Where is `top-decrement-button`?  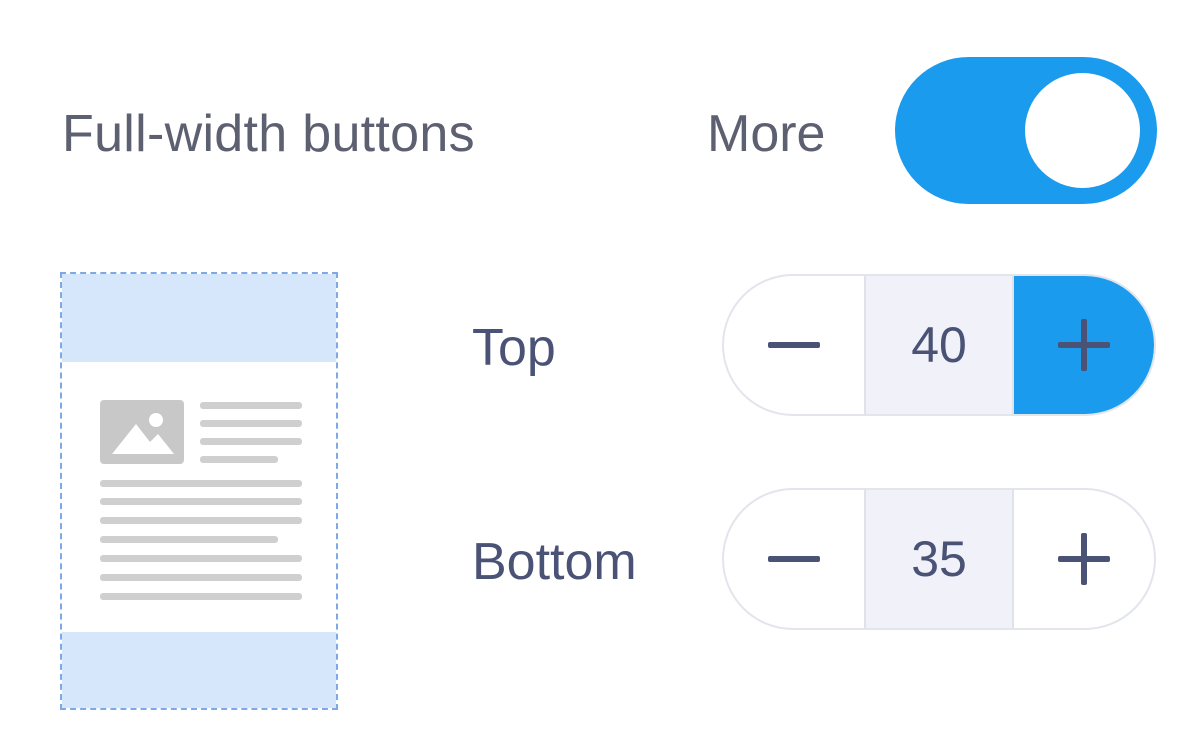 top-decrement-button is located at coordinates (794, 345).